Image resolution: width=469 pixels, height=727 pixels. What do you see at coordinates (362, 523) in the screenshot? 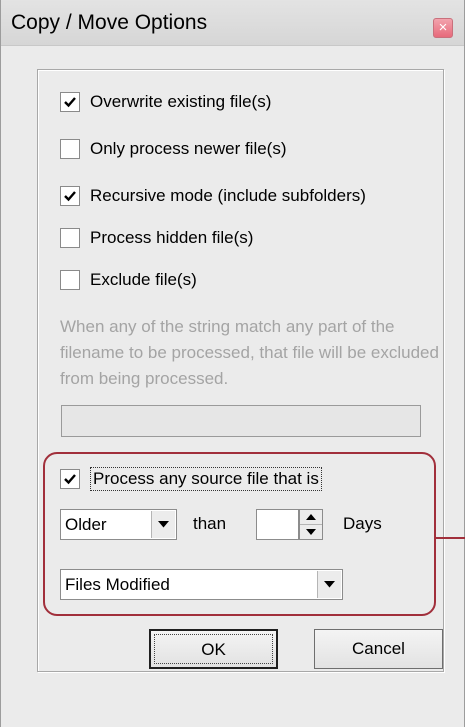
I see `days-label: Days` at bounding box center [362, 523].